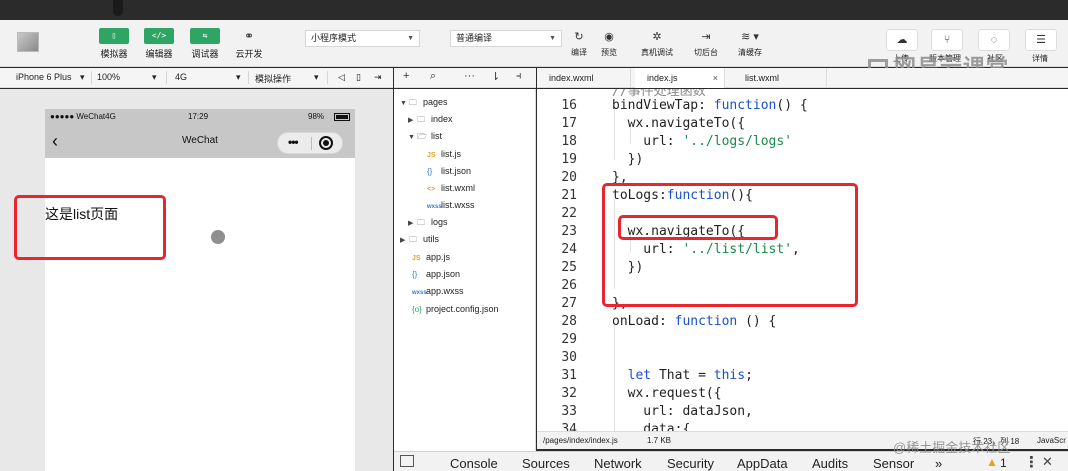 This screenshot has height=471, width=1068. Describe the element at coordinates (44, 77) in the screenshot. I see `device-select: iPhone 6 Plus` at that location.